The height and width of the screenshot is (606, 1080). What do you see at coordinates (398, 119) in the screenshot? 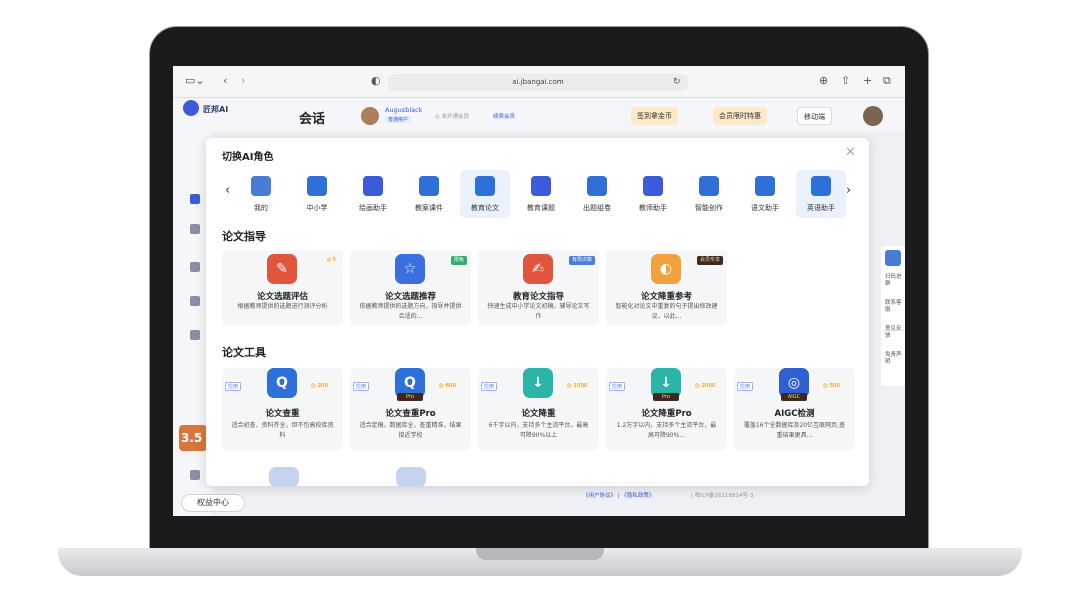
I see `user-badge: 普通用户` at bounding box center [398, 119].